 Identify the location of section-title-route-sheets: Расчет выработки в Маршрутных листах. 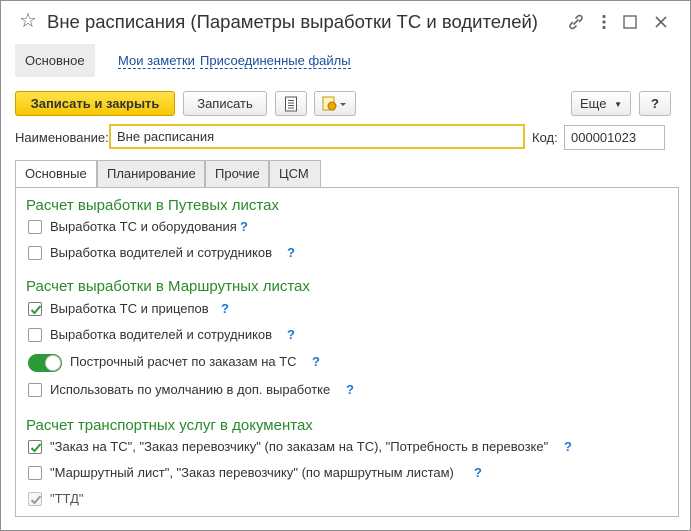
(168, 286).